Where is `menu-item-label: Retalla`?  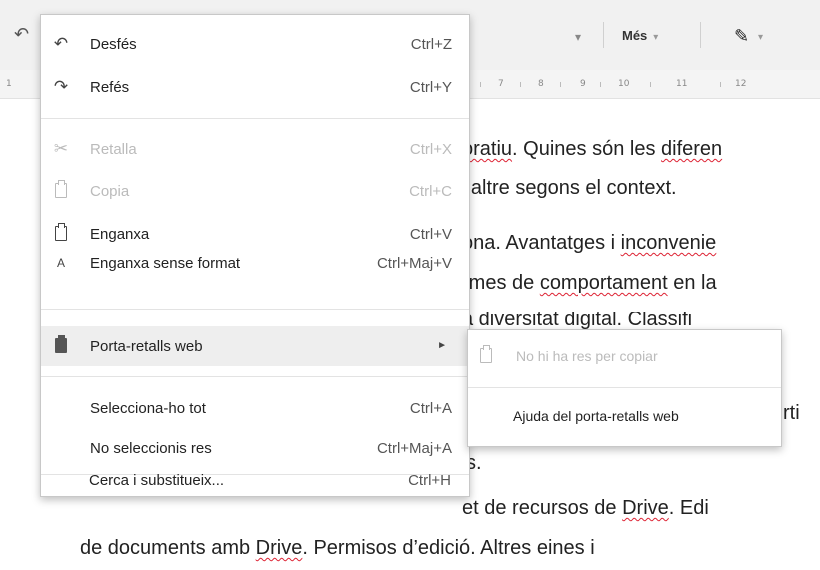
menu-item-label: Retalla is located at coordinates (113, 149).